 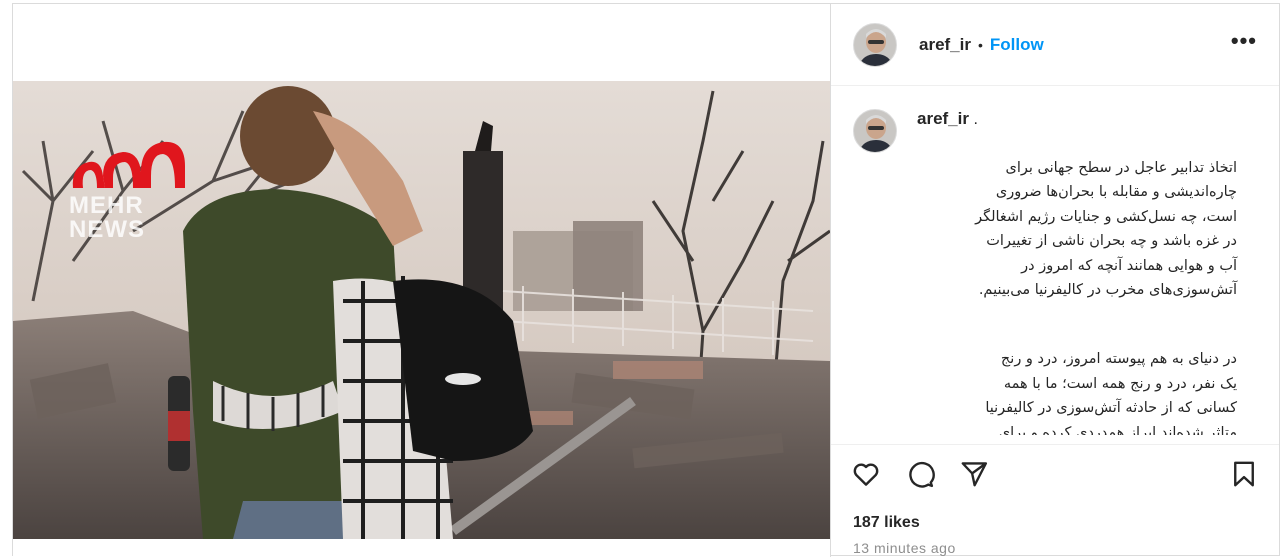 I want to click on post-timestamp: 13 minutes ago, so click(x=904, y=548).